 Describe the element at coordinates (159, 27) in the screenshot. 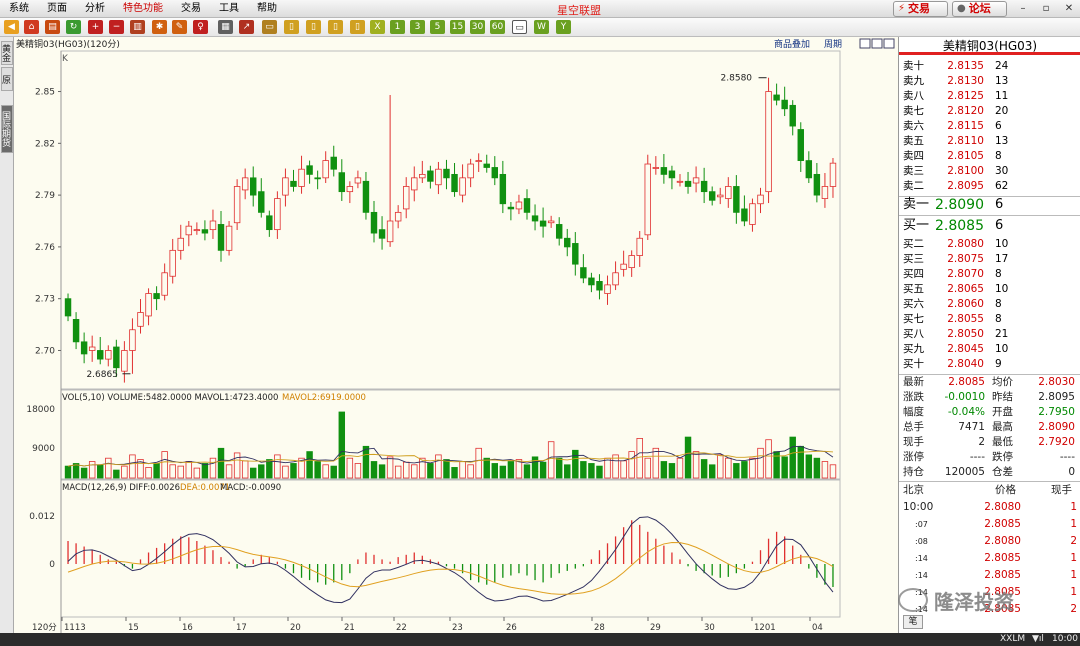

I see `settings-icon: ✱` at that location.